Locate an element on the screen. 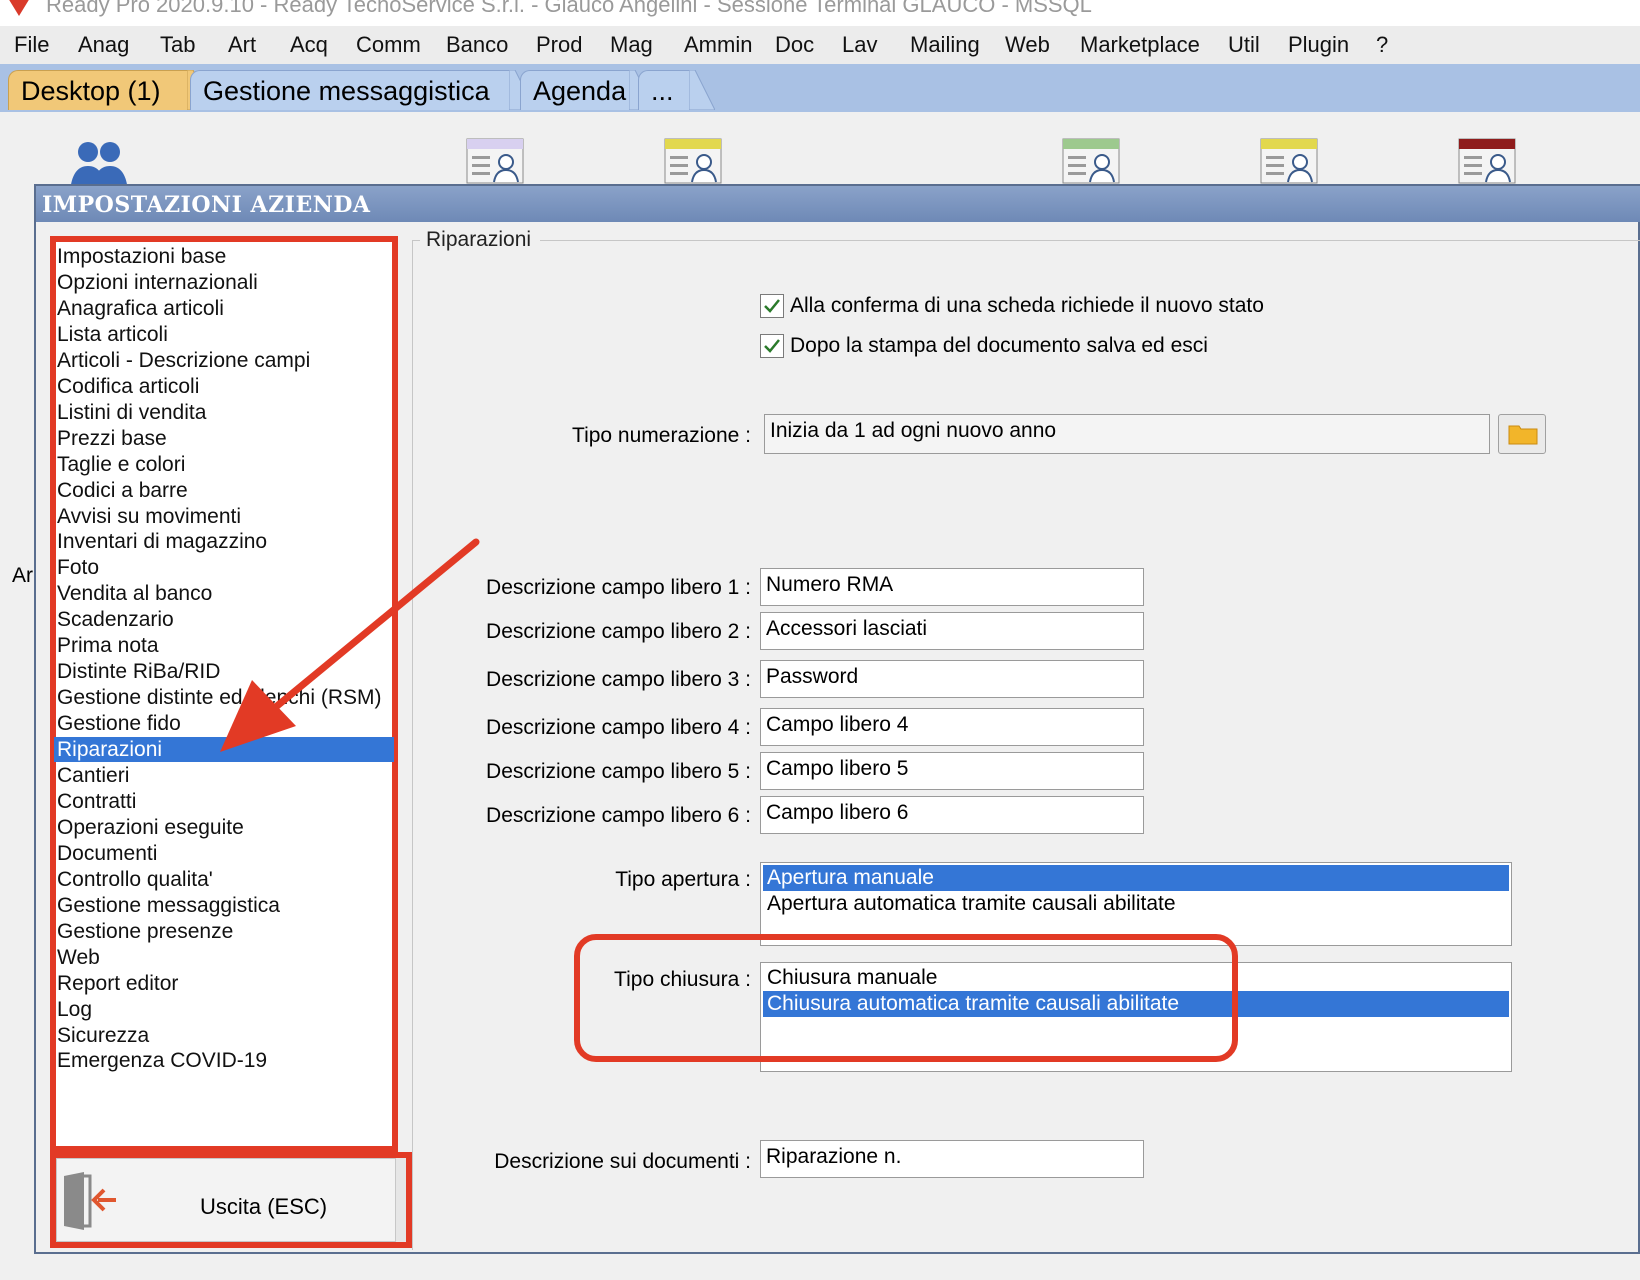  tipo-chiusura-highlight is located at coordinates (906, 998).